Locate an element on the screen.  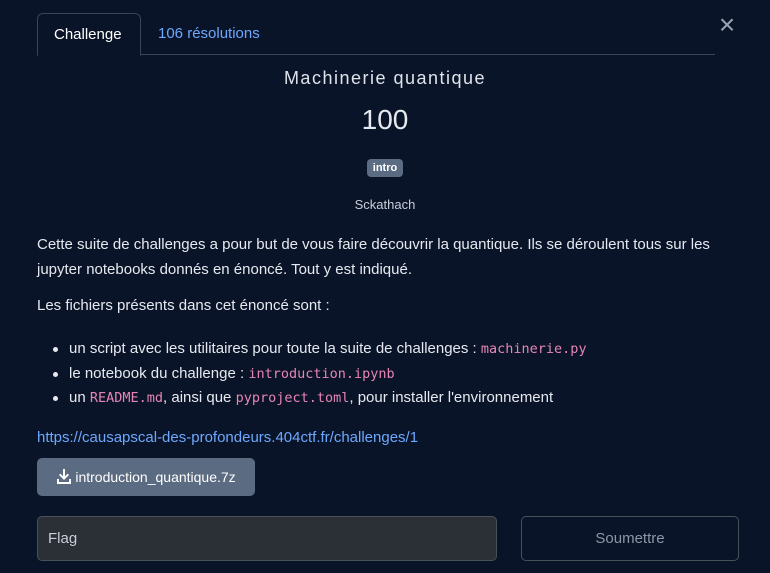
code-filename: introduction.ipynb is located at coordinates (321, 373).